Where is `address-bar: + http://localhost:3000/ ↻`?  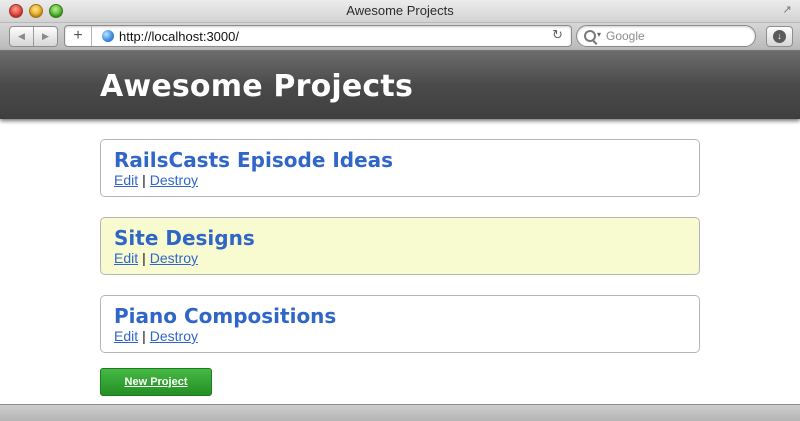
address-bar: + http://localhost:3000/ ↻ is located at coordinates (318, 36).